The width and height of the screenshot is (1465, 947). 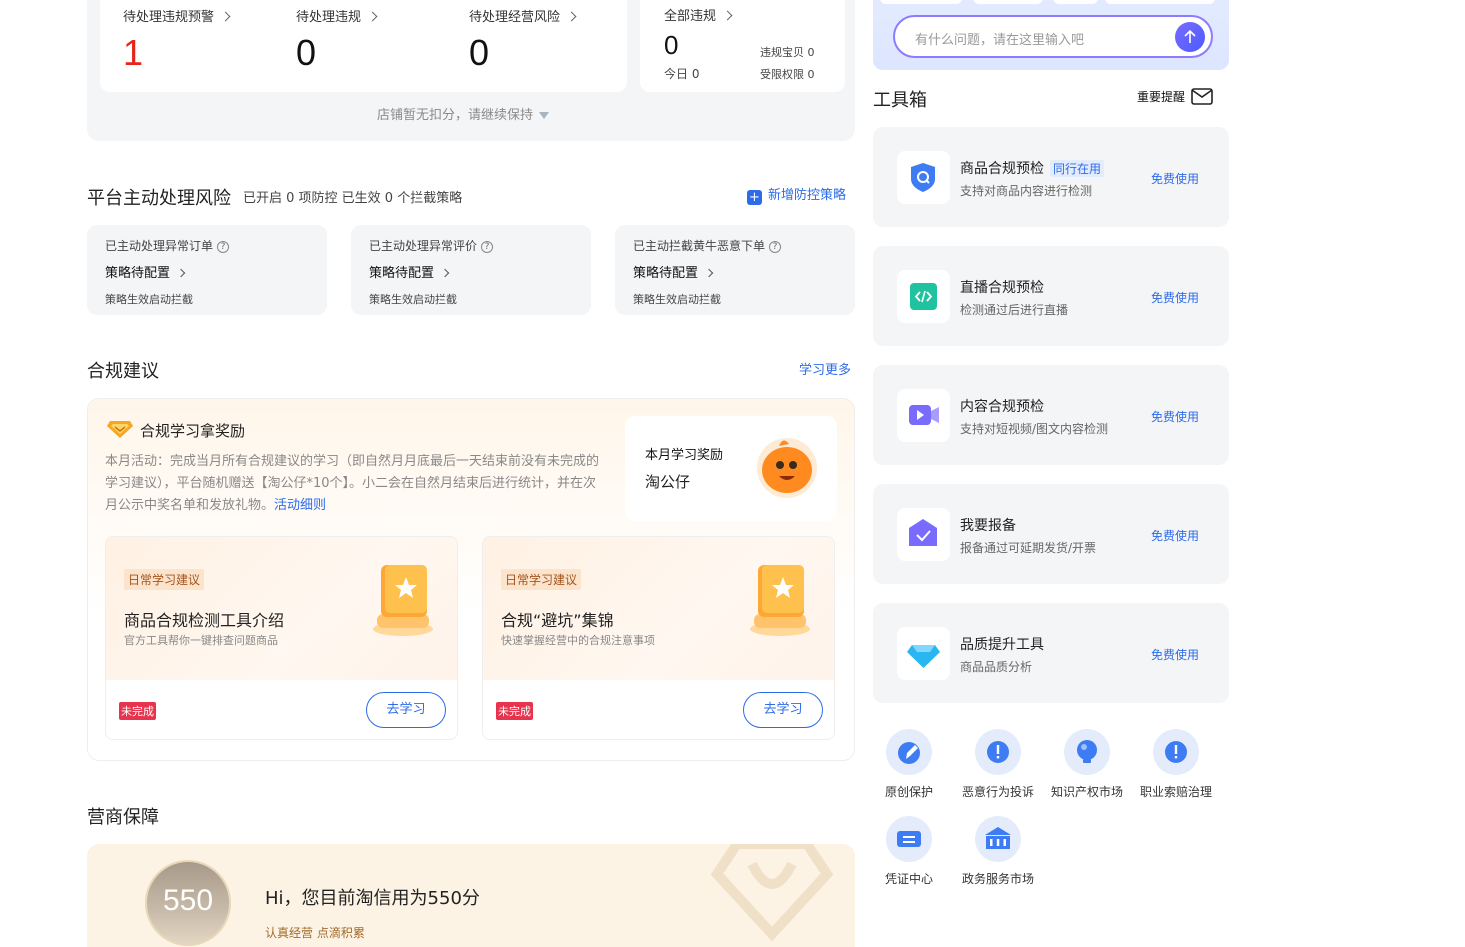 What do you see at coordinates (1051, 534) in the screenshot?
I see `tool-report: 我要报备 报备通过可延期发货/开票 免费使用` at bounding box center [1051, 534].